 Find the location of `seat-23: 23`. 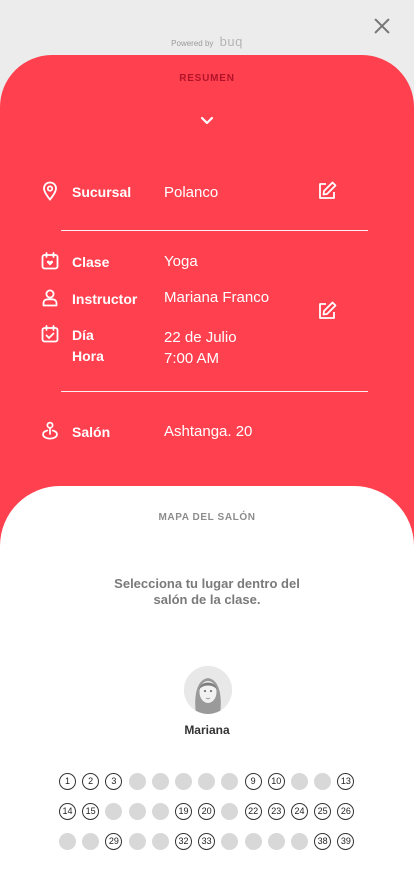

seat-23: 23 is located at coordinates (276, 811).